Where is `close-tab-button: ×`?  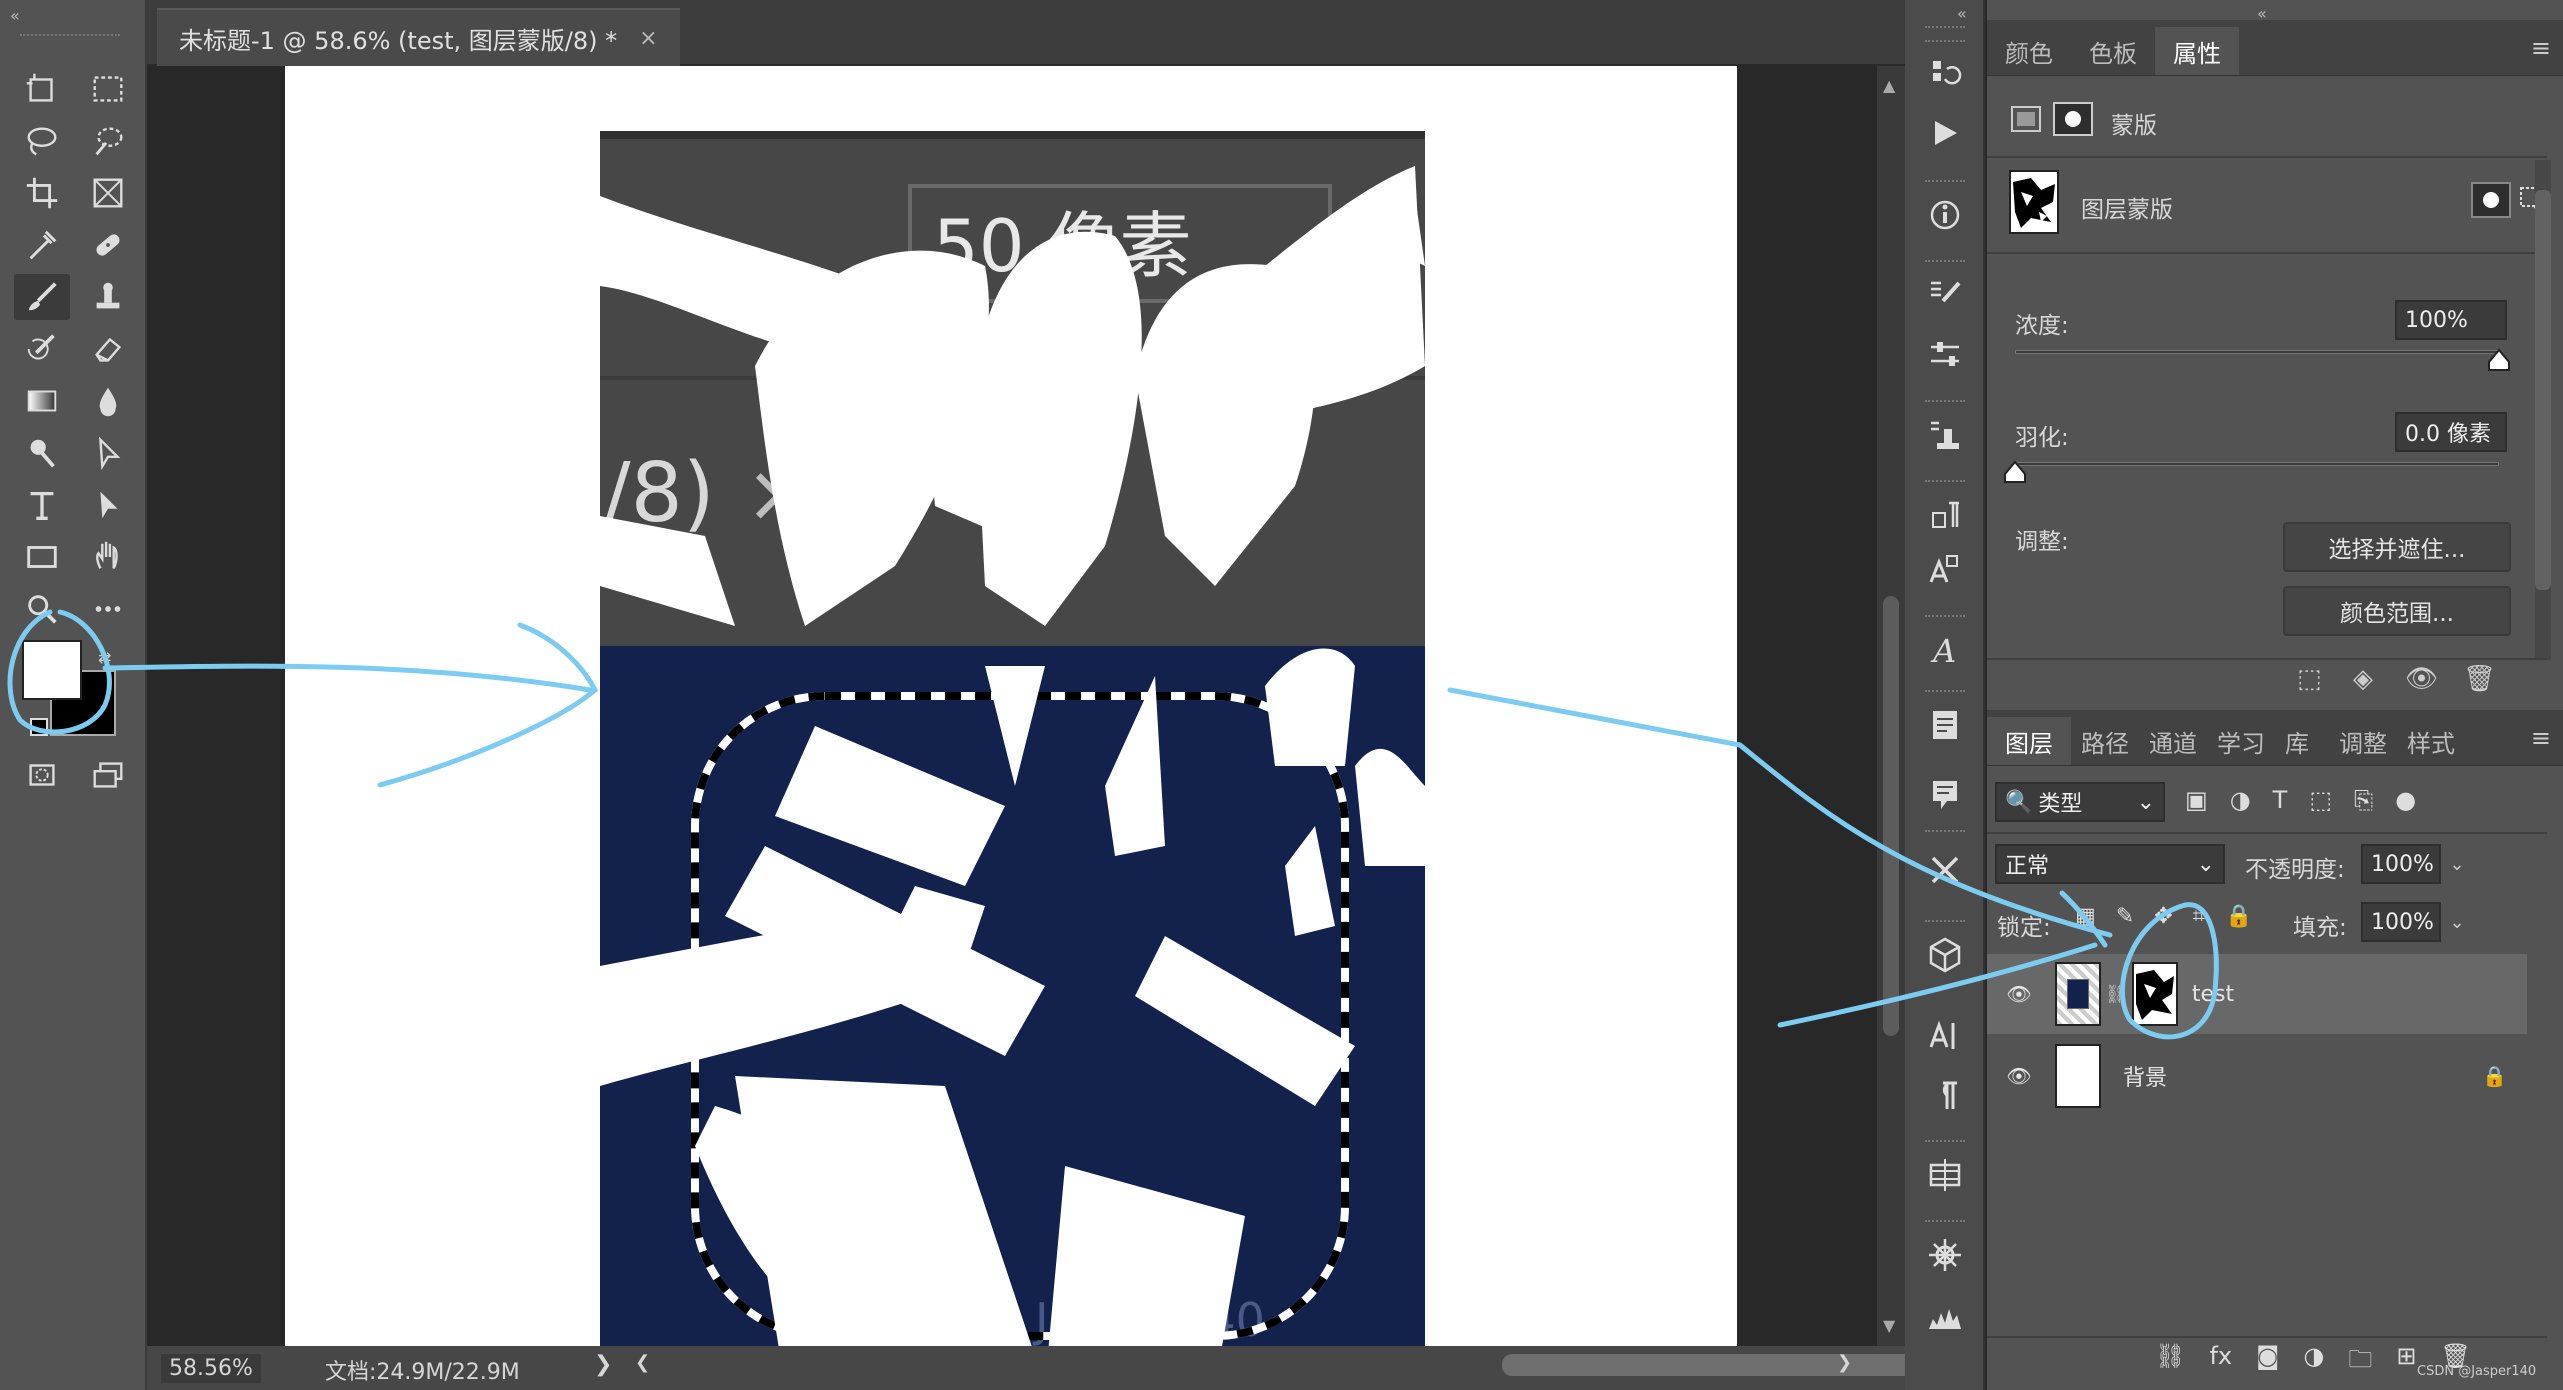 close-tab-button: × is located at coordinates (648, 38).